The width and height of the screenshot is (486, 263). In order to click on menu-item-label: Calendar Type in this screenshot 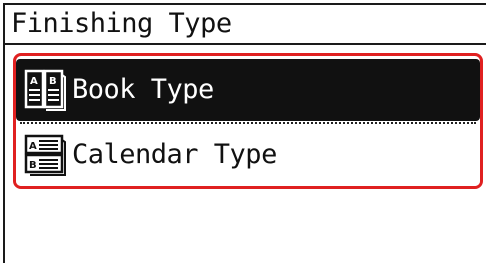, I will do `click(174, 154)`.